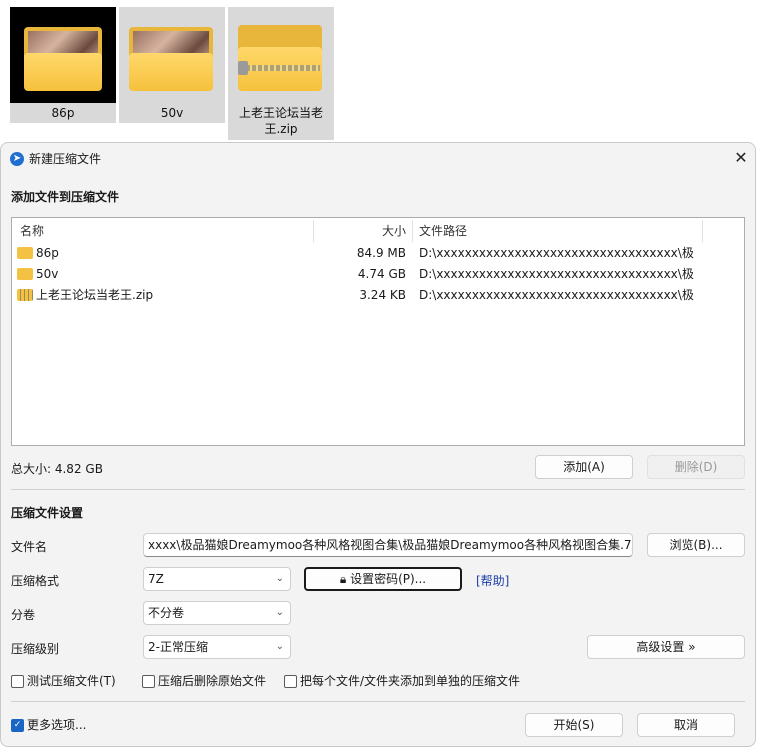  What do you see at coordinates (212, 681) in the screenshot?
I see `checkbox-label: 压缩后删除原始文件` at bounding box center [212, 681].